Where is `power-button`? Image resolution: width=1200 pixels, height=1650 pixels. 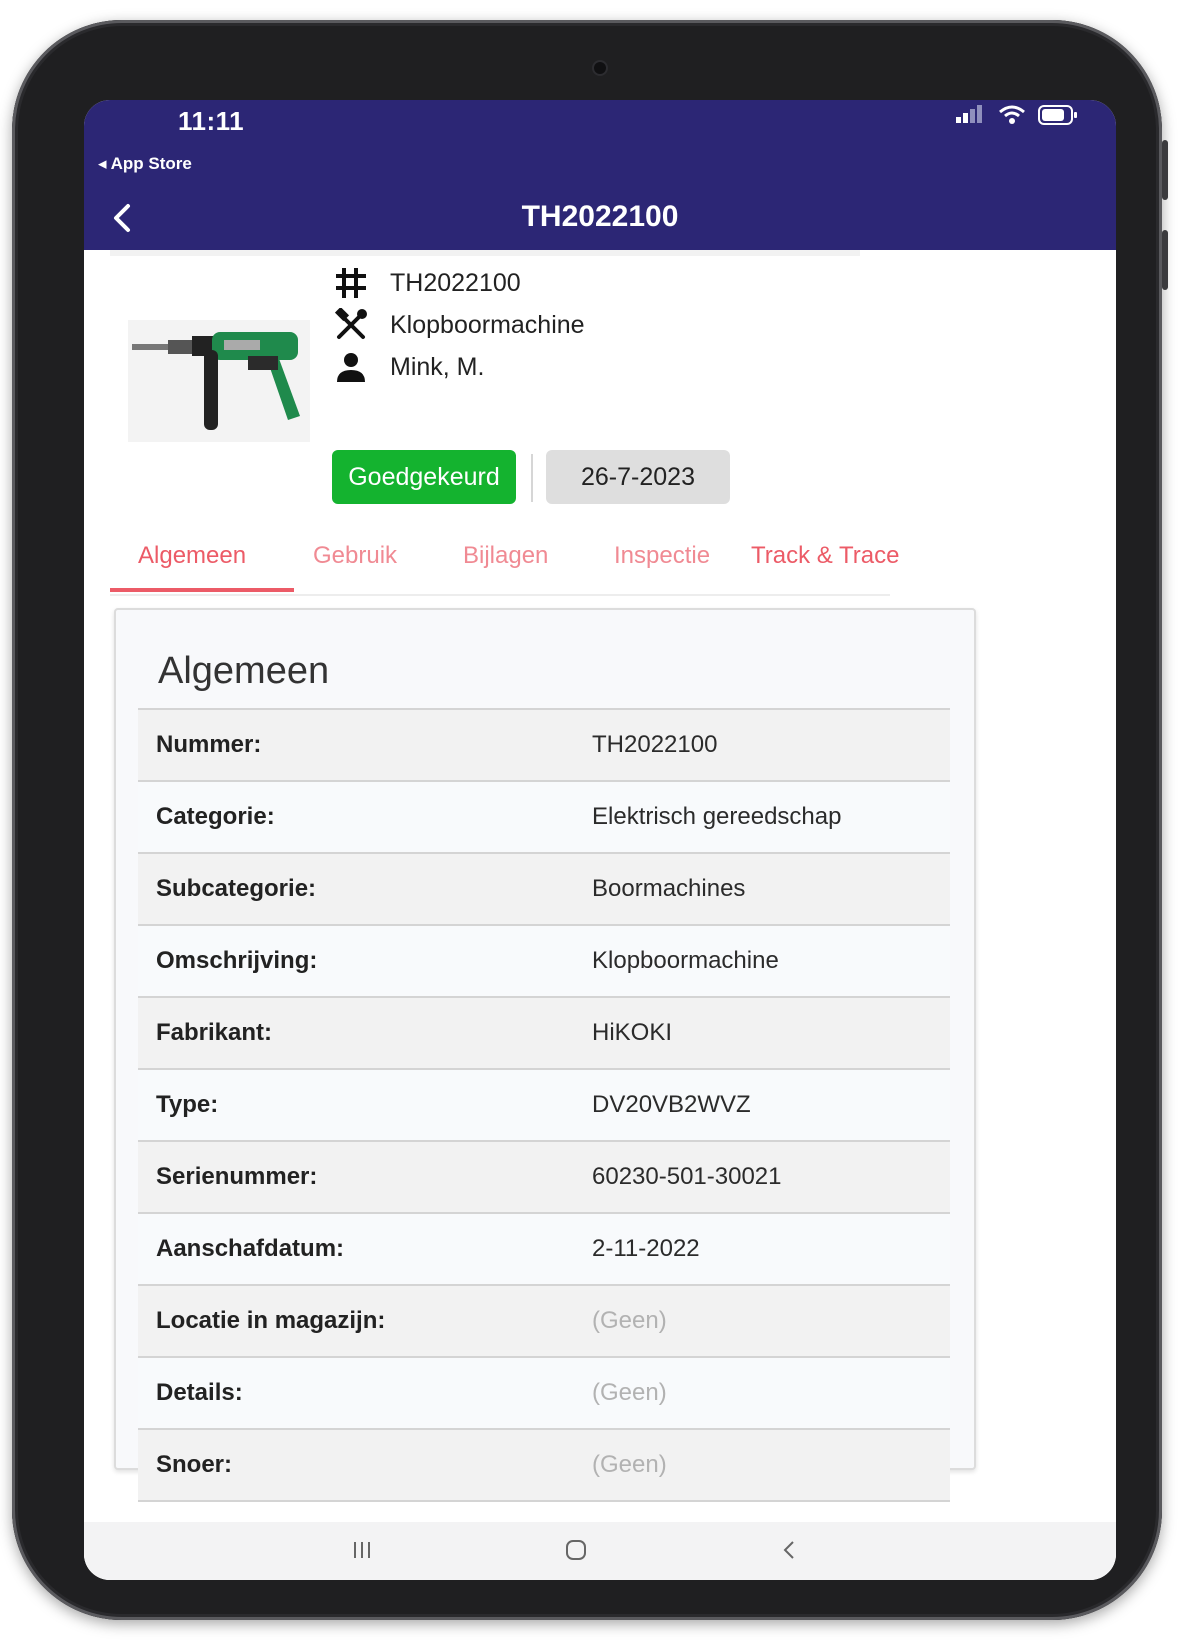
power-button is located at coordinates (1165, 170).